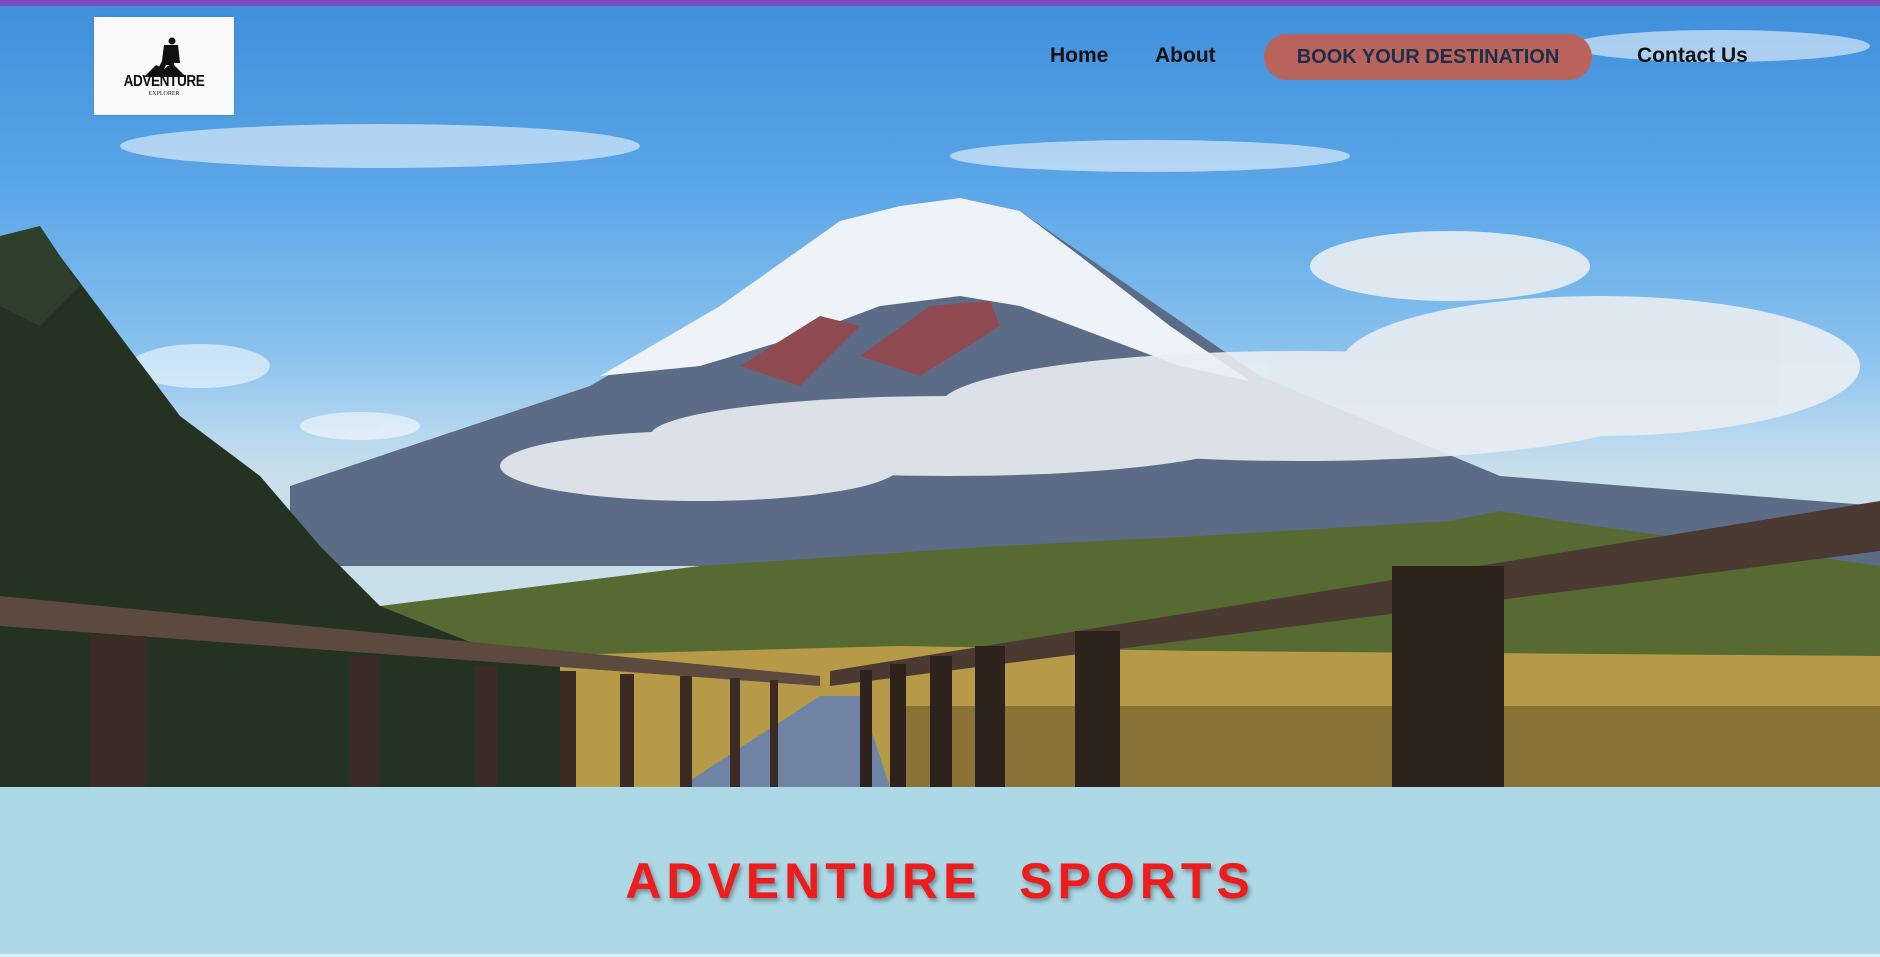 Image resolution: width=1880 pixels, height=957 pixels. I want to click on logo: ADVENTURE EXPLORER, so click(164, 66).